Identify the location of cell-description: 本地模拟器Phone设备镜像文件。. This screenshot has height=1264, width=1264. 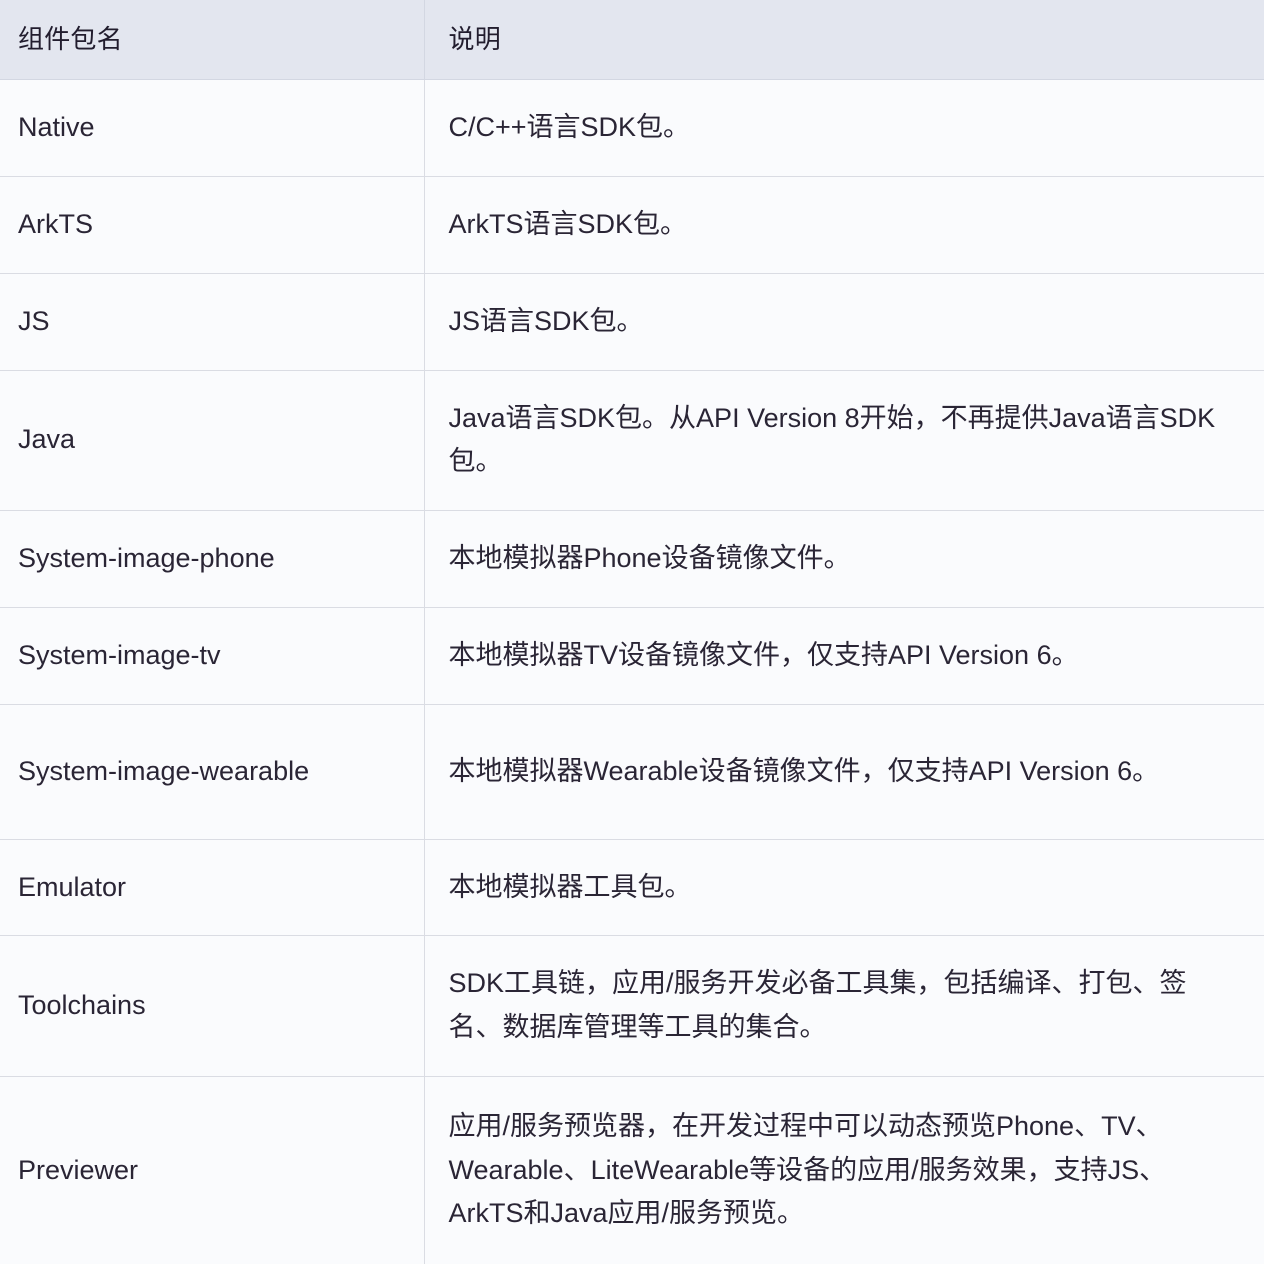
(844, 559).